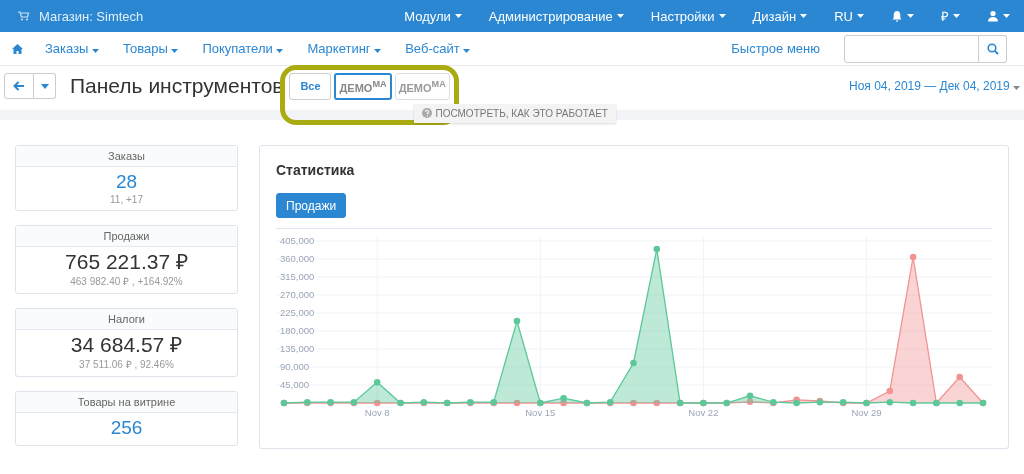  Describe the element at coordinates (23, 16) in the screenshot. I see `cart-icon` at that location.